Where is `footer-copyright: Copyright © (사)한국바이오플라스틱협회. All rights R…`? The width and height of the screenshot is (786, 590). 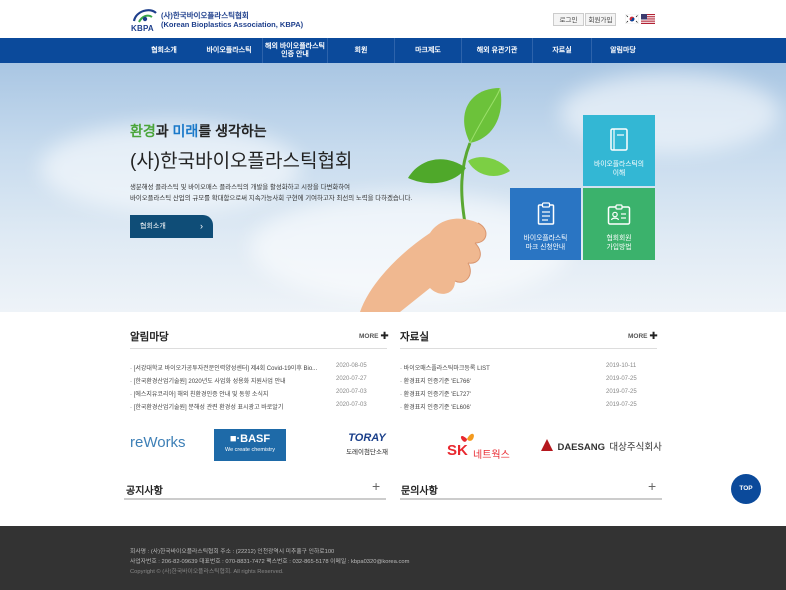 footer-copyright: Copyright © (사)한국바이오플라스틱협회. All rights R… is located at coordinates (207, 572).